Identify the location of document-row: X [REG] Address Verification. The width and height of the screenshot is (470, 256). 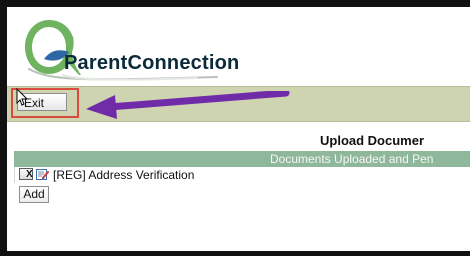
(242, 175).